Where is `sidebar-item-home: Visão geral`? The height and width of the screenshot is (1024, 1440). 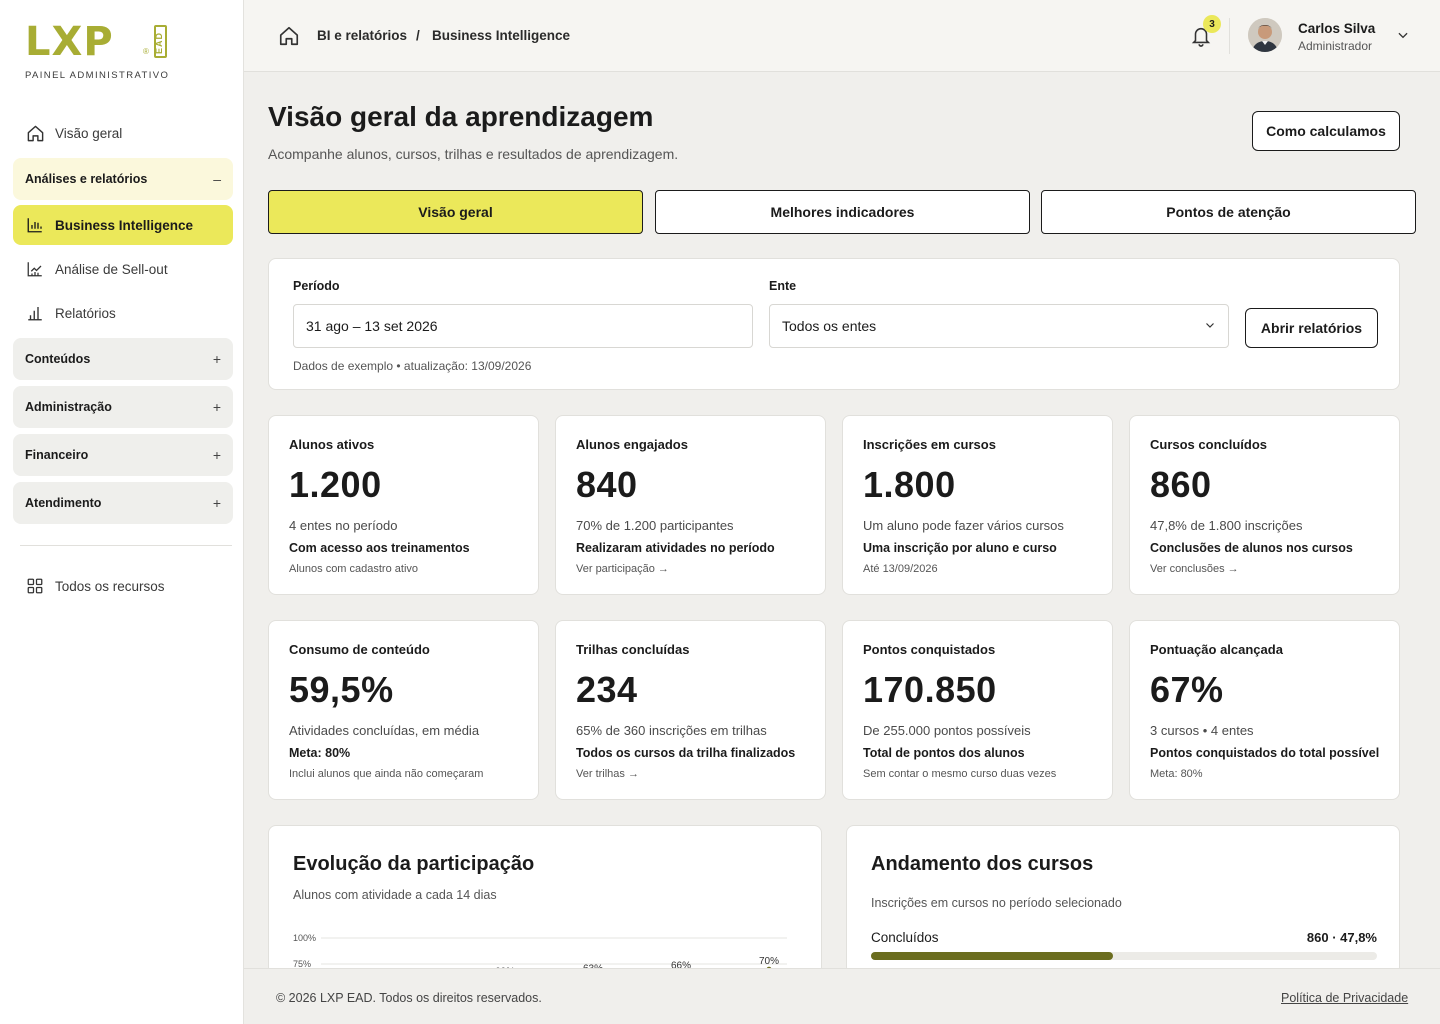
sidebar-item-home: Visão geral is located at coordinates (123, 133).